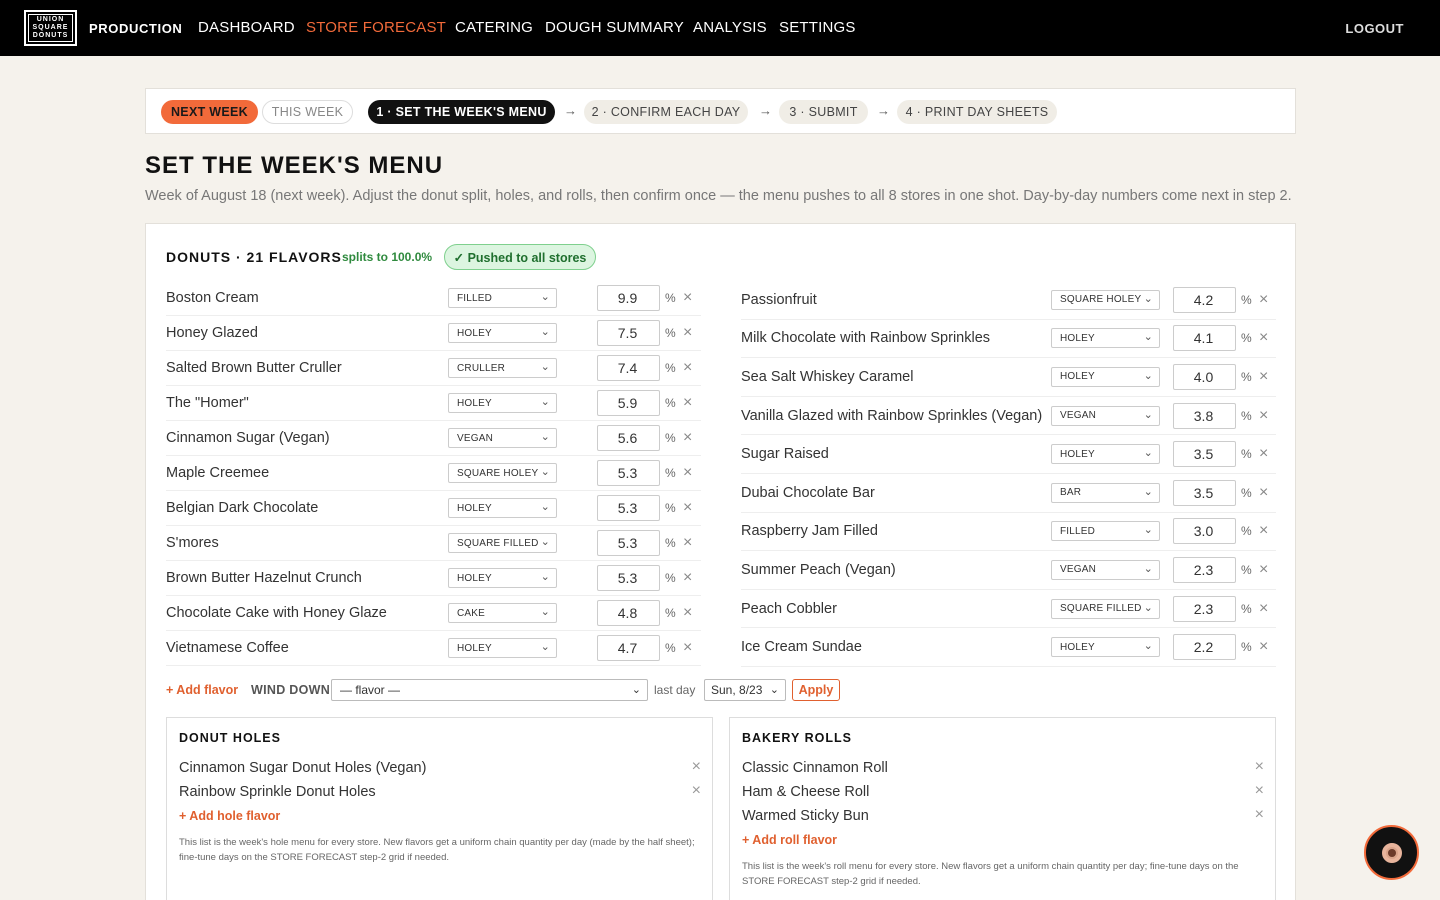 Image resolution: width=1440 pixels, height=900 pixels. Describe the element at coordinates (209, 112) in the screenshot. I see `next-week-toggle: NEXT WEEK` at that location.